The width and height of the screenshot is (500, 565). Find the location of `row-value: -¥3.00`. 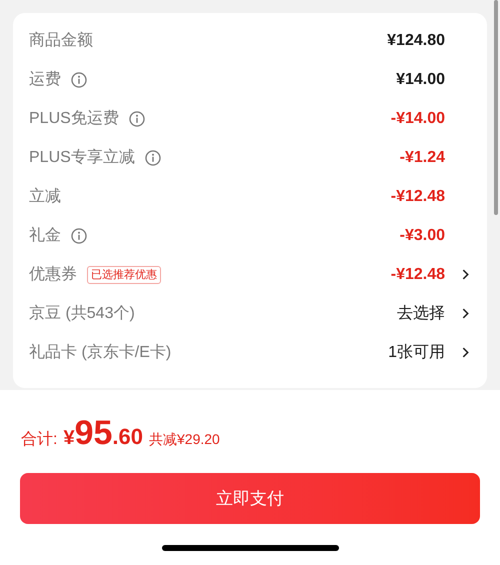

row-value: -¥3.00 is located at coordinates (422, 236).